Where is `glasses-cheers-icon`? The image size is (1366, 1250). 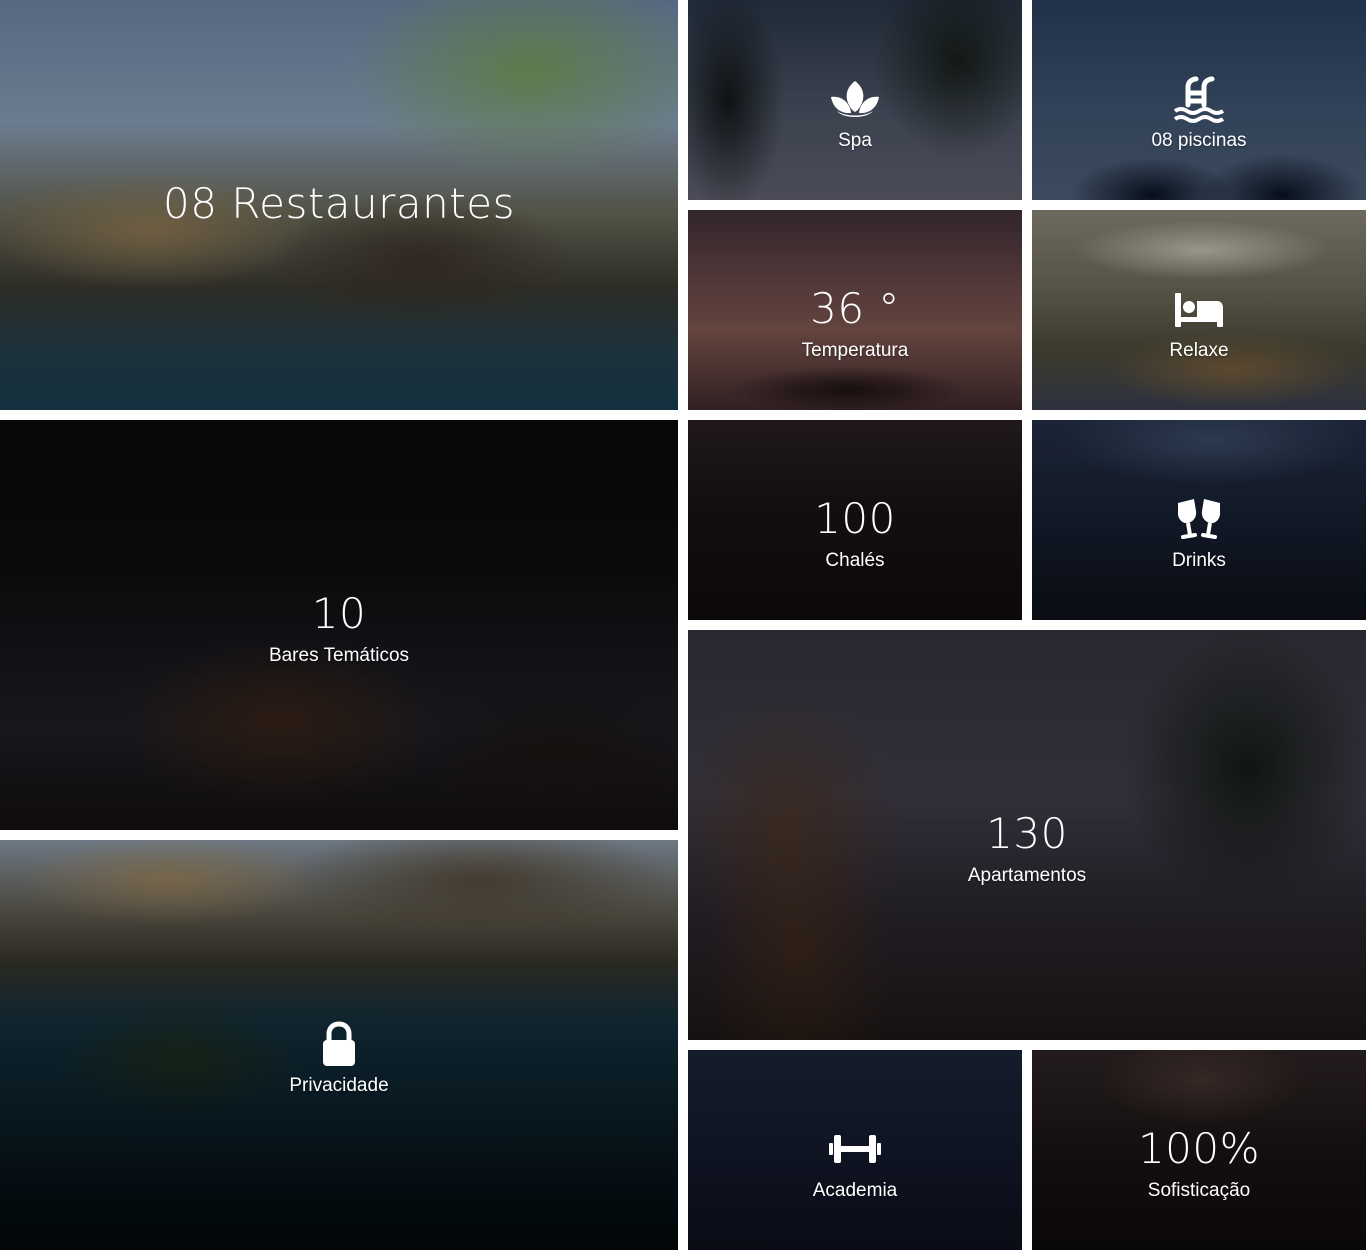
glasses-cheers-icon is located at coordinates (1199, 519).